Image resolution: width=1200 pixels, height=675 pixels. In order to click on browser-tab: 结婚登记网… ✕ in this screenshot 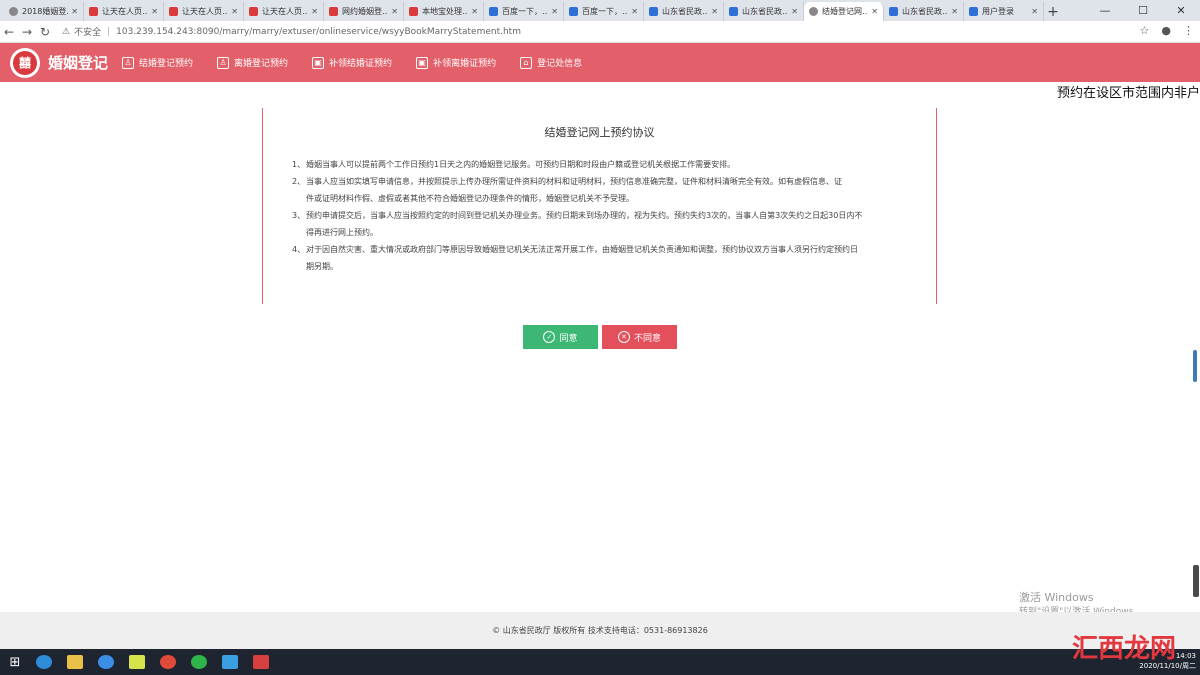, I will do `click(844, 11)`.